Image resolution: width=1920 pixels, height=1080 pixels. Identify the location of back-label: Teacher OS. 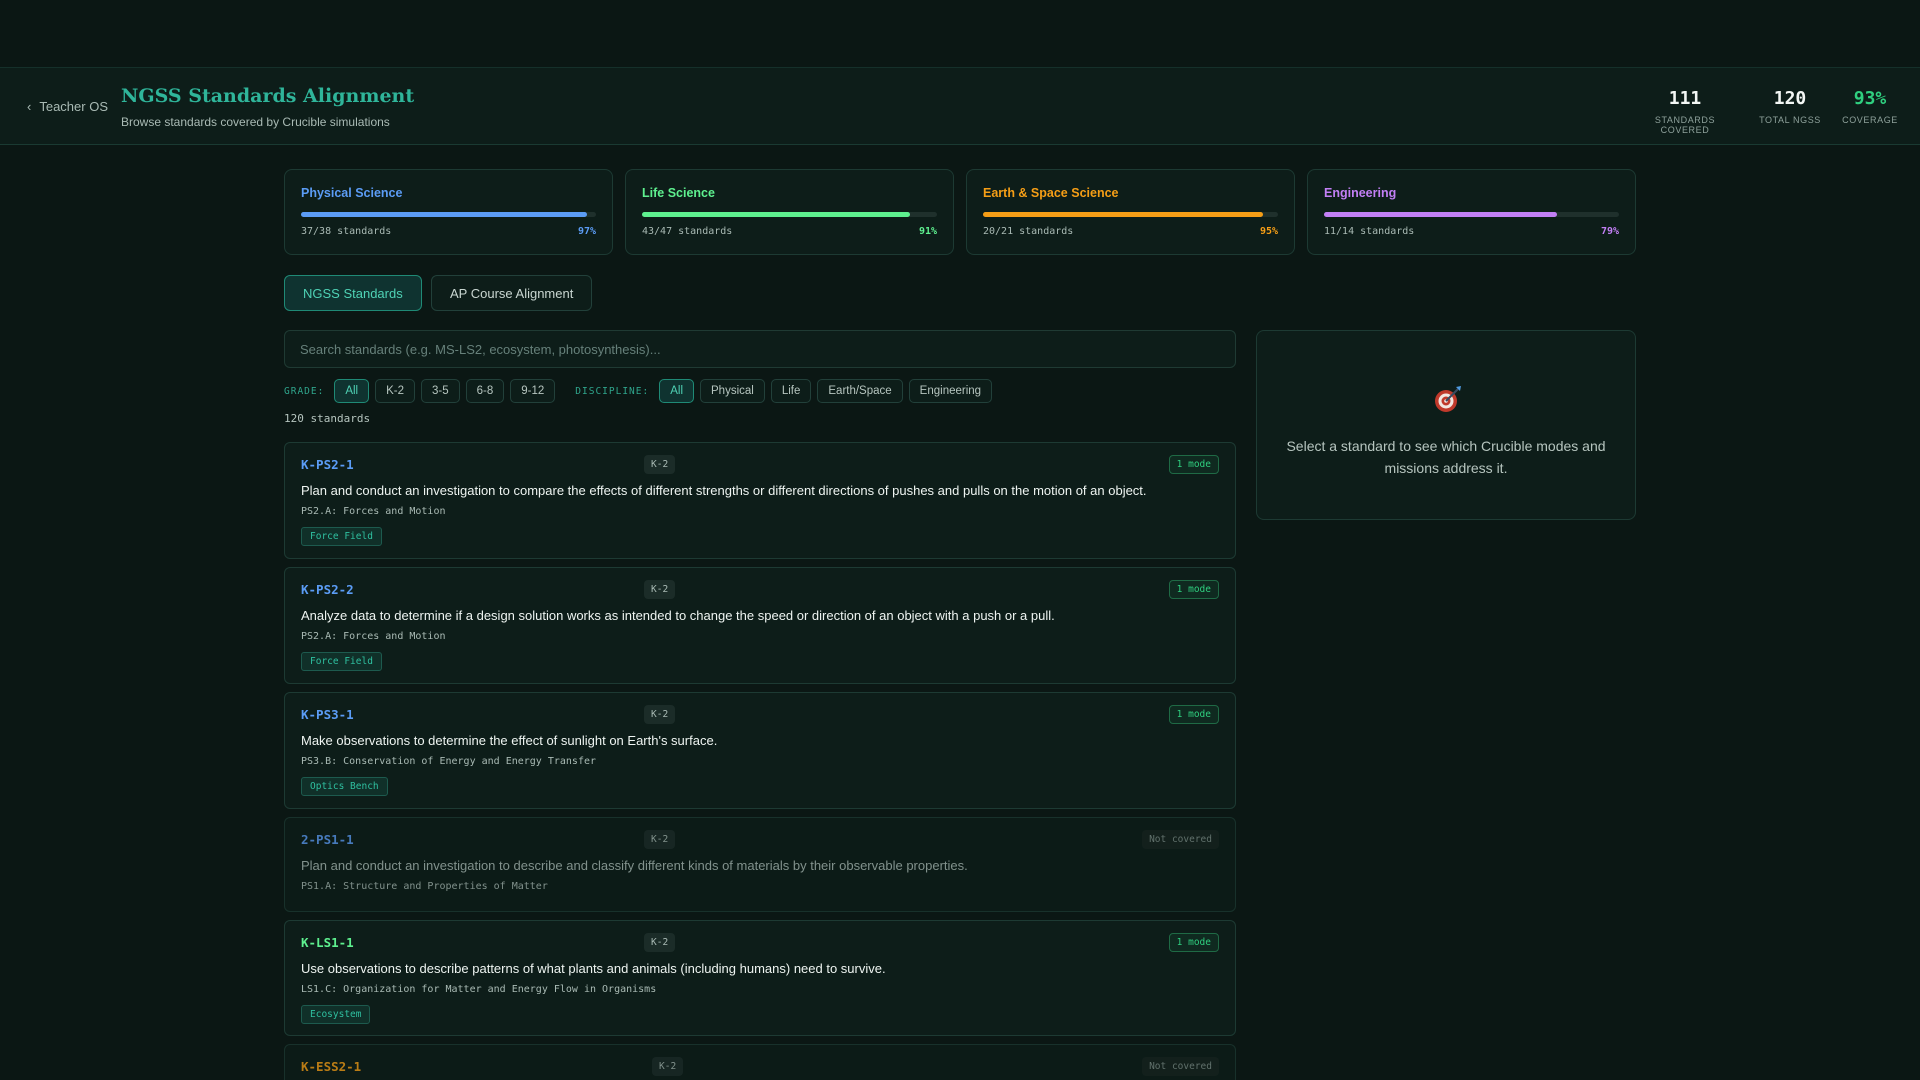
(73, 106).